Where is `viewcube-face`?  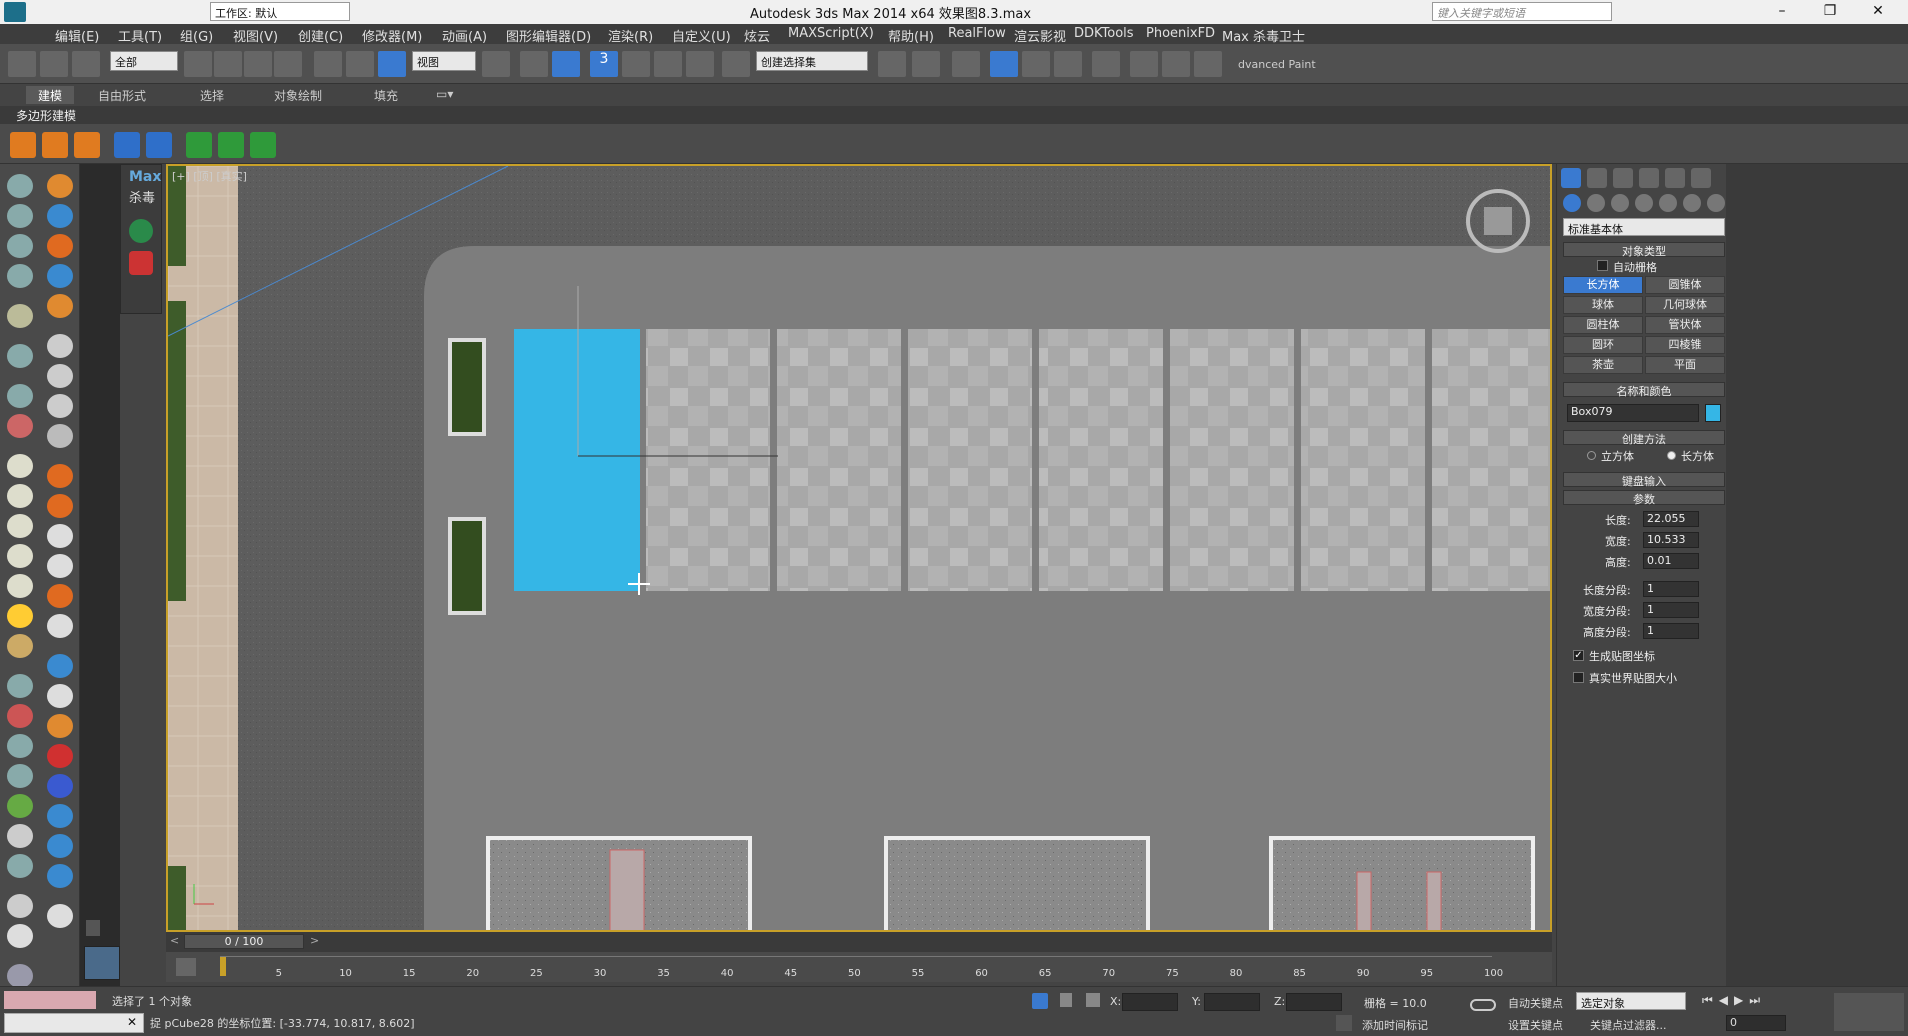
viewcube-face is located at coordinates (1498, 221).